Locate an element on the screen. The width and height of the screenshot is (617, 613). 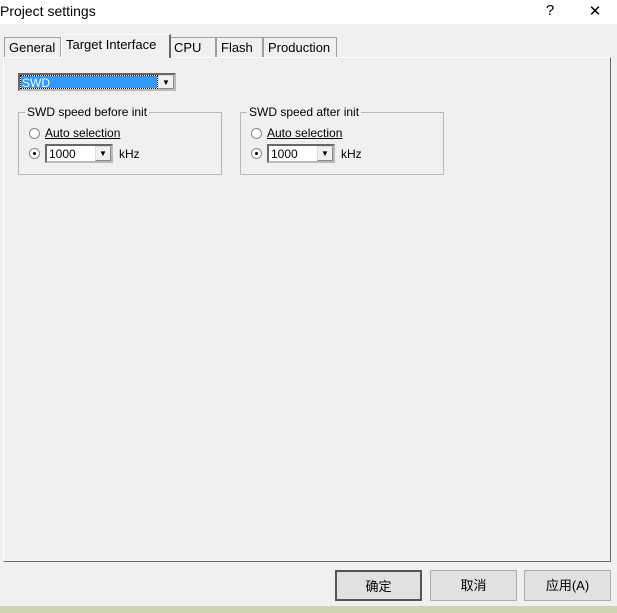
after-speed-select: 1000 ▼ is located at coordinates (301, 153).